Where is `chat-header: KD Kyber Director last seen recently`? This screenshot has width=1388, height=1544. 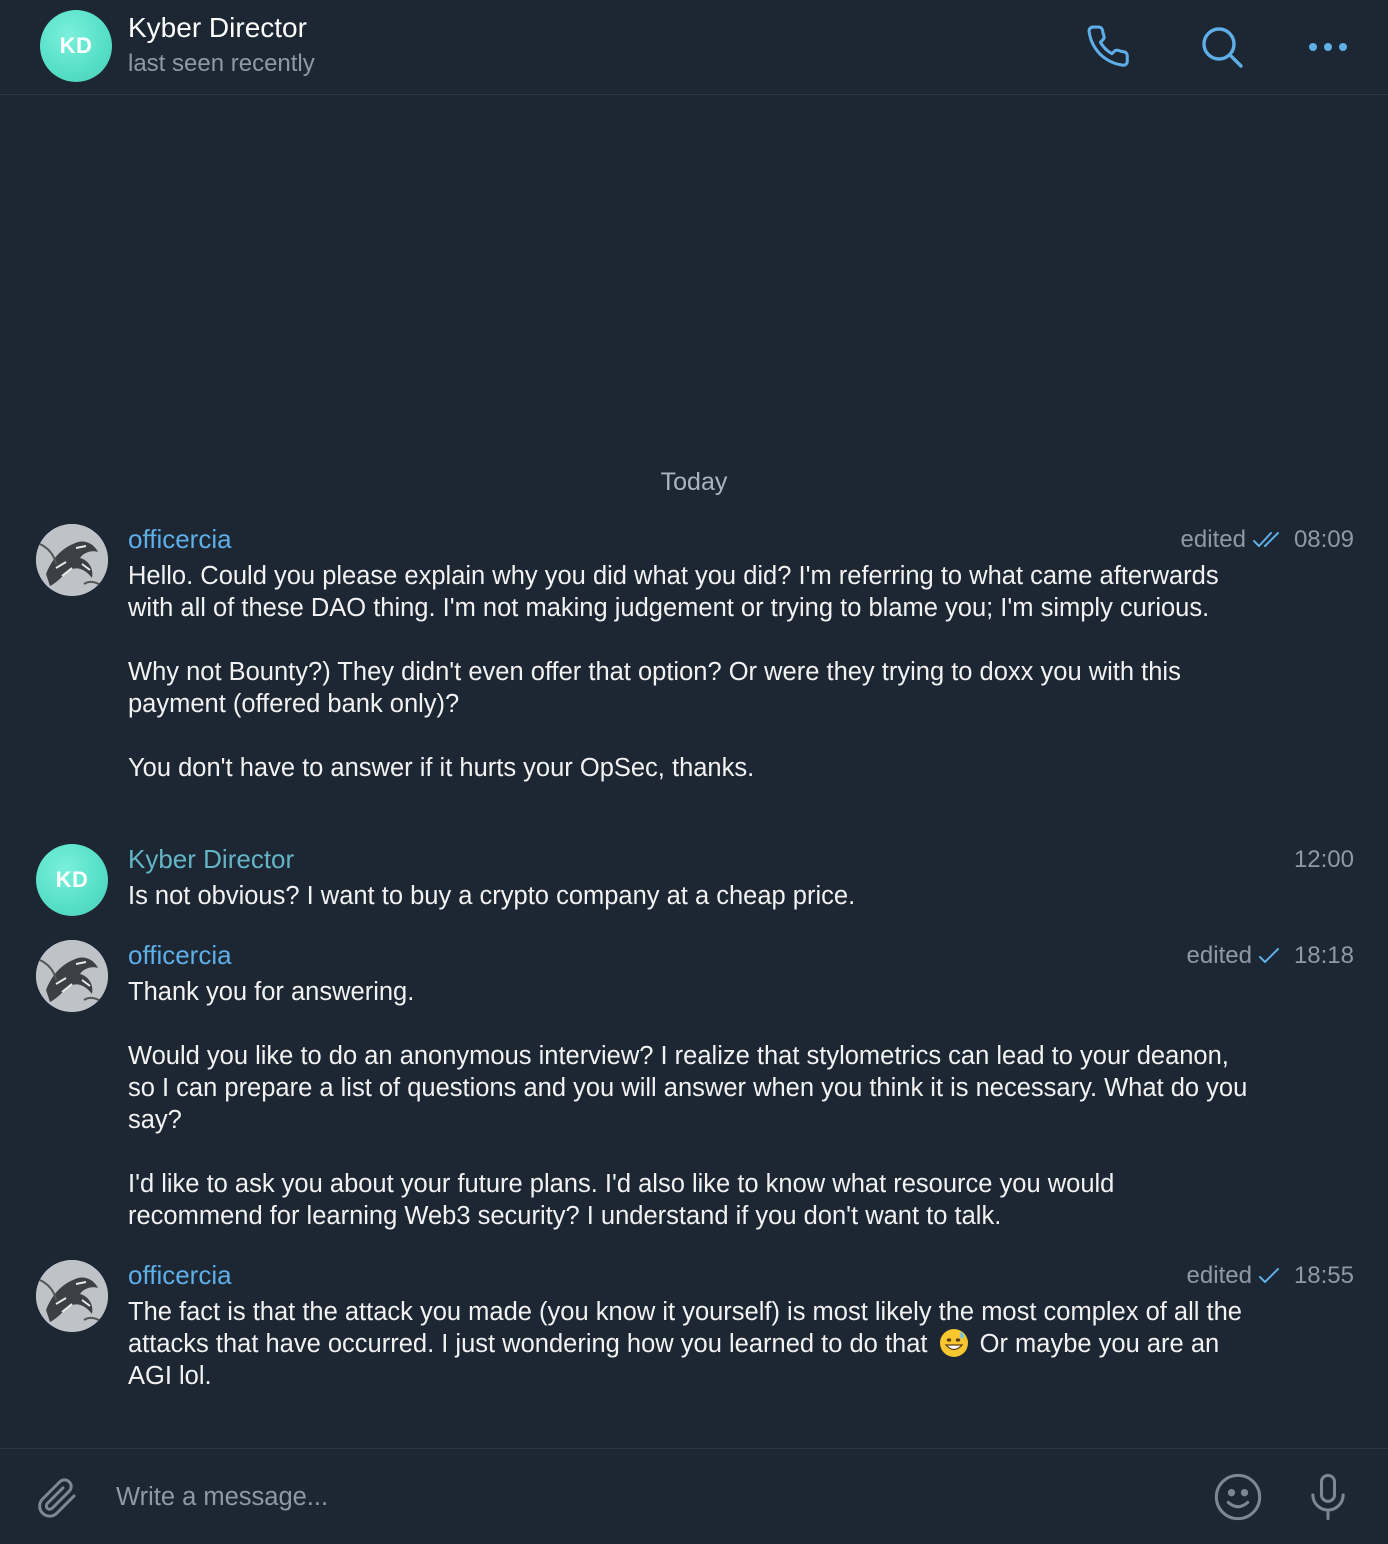
chat-header: KD Kyber Director last seen recently is located at coordinates (694, 47).